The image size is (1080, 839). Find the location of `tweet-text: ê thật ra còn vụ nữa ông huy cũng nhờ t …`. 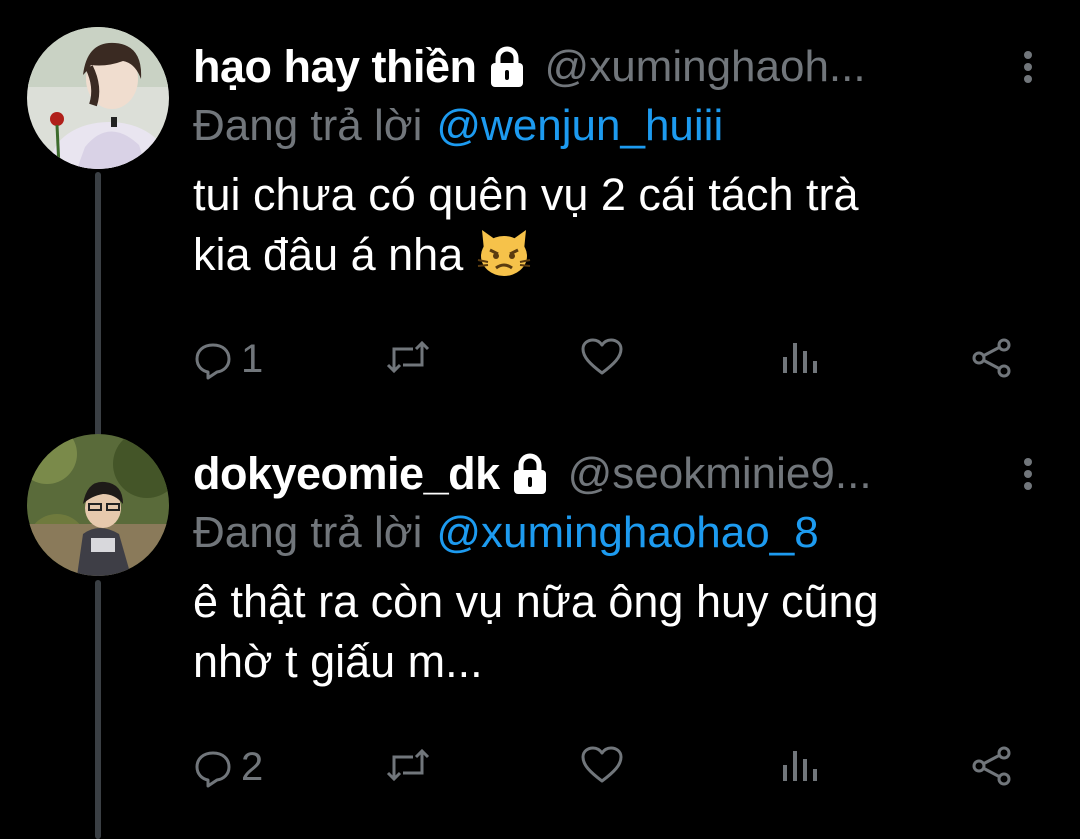

tweet-text: ê thật ra còn vụ nữa ông huy cũng nhờ t … is located at coordinates (616, 632).